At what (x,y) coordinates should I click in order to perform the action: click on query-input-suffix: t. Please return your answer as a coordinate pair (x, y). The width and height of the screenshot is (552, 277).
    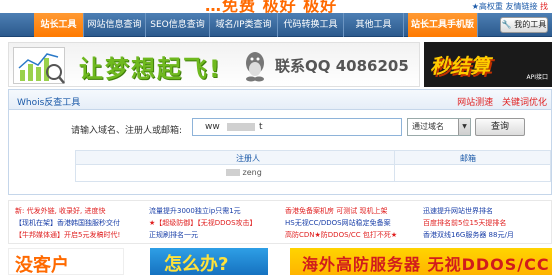
    Looking at the image, I should click on (261, 127).